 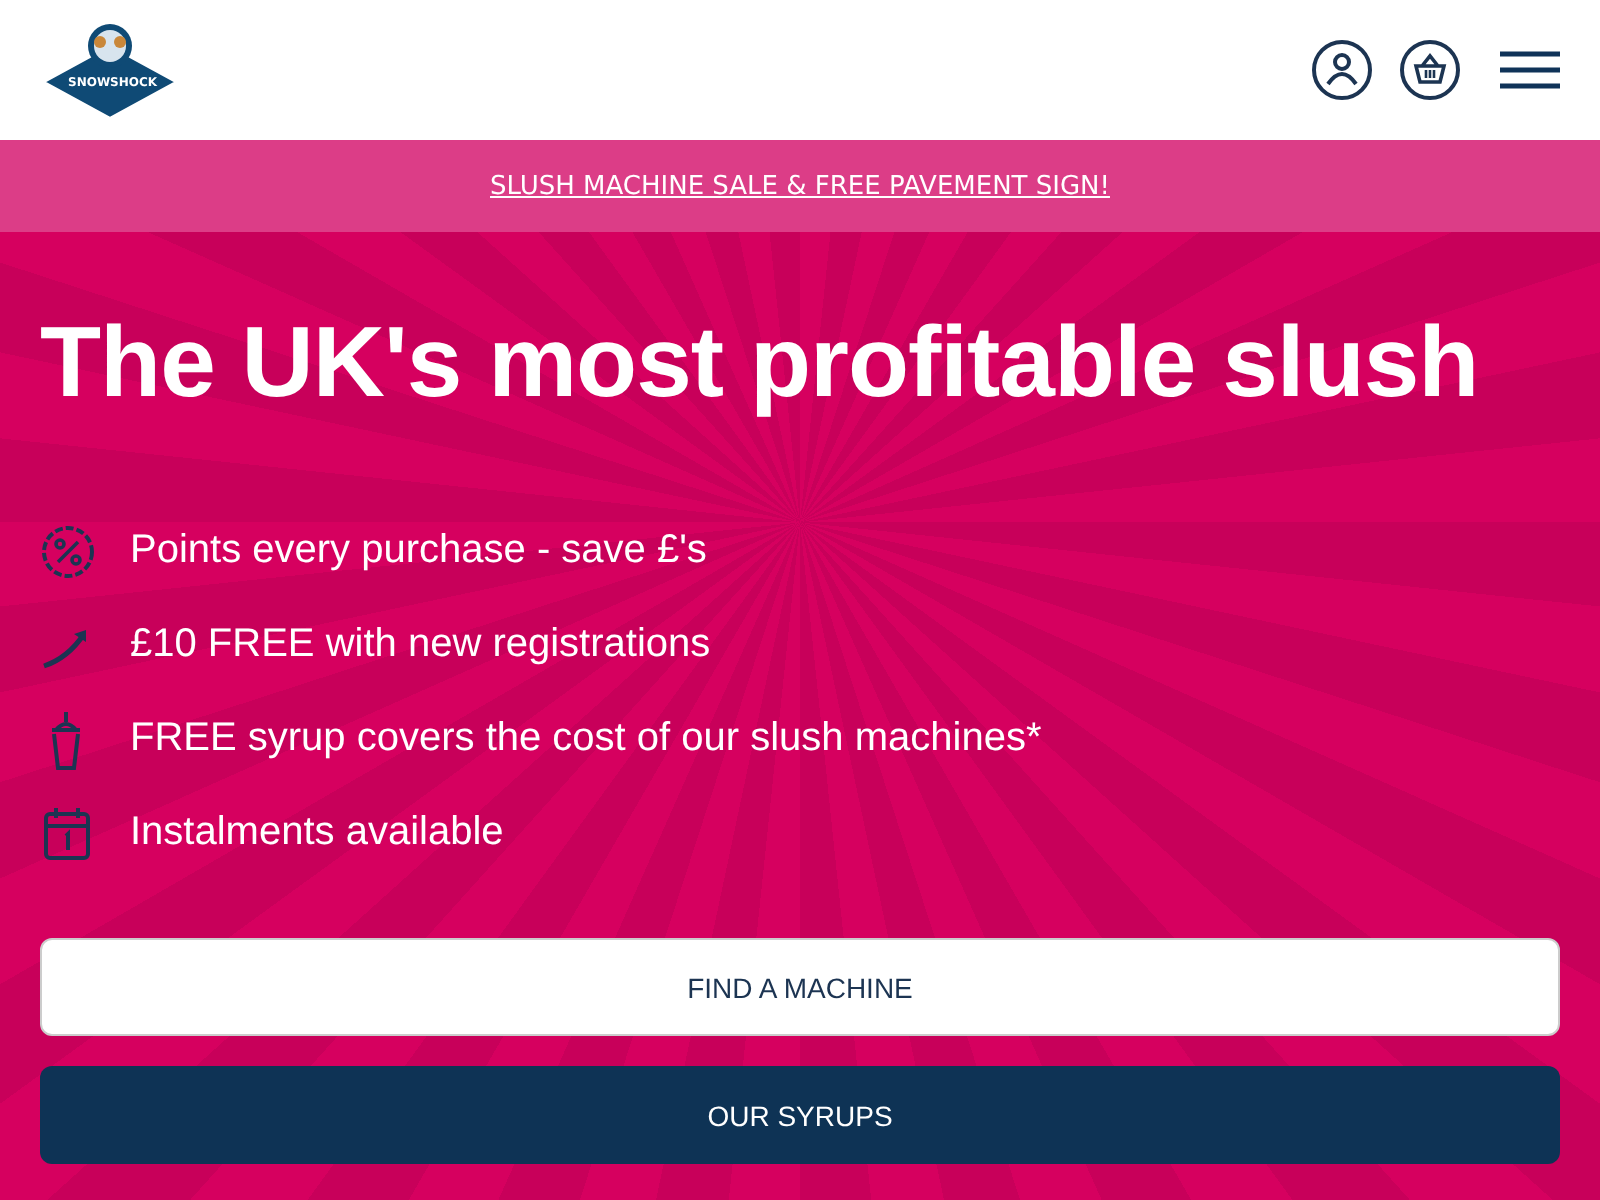 I want to click on find-machine-button: FIND A MACHINE, so click(x=800, y=987).